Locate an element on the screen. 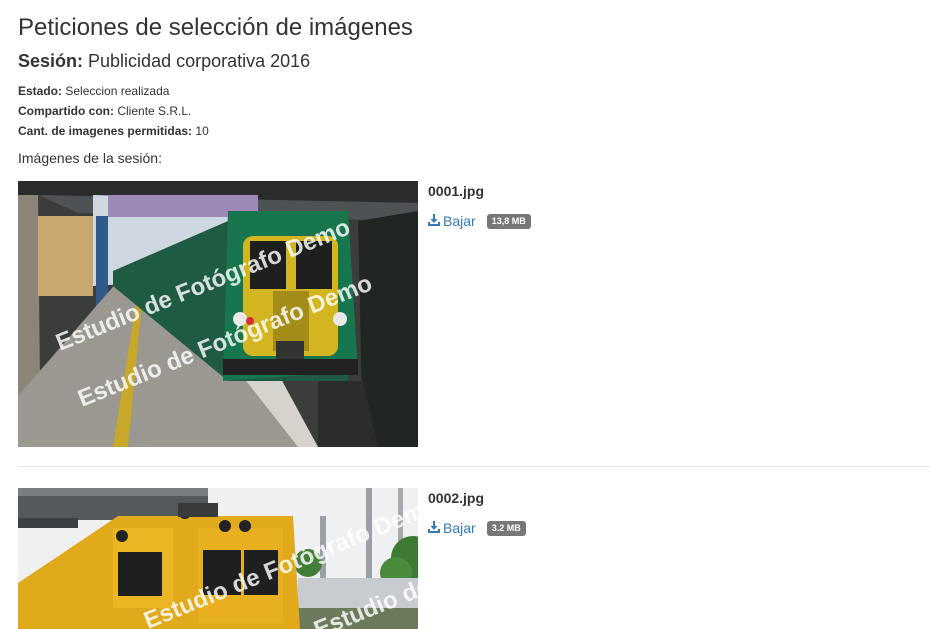  session-heading: Sesión: Publicidad corporativa 2016 is located at coordinates (164, 61).